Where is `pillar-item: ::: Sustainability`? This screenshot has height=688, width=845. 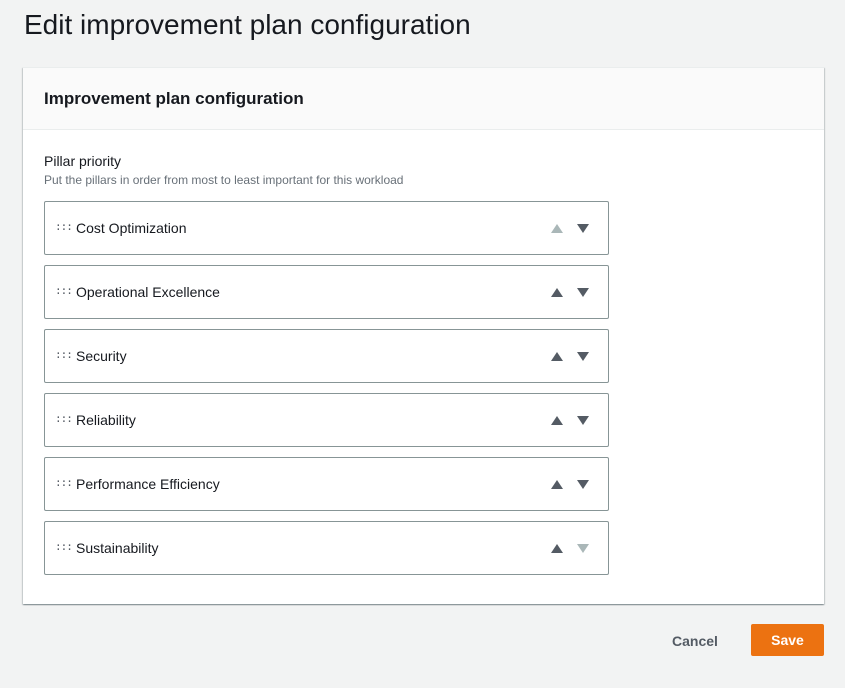 pillar-item: ::: Sustainability is located at coordinates (326, 548).